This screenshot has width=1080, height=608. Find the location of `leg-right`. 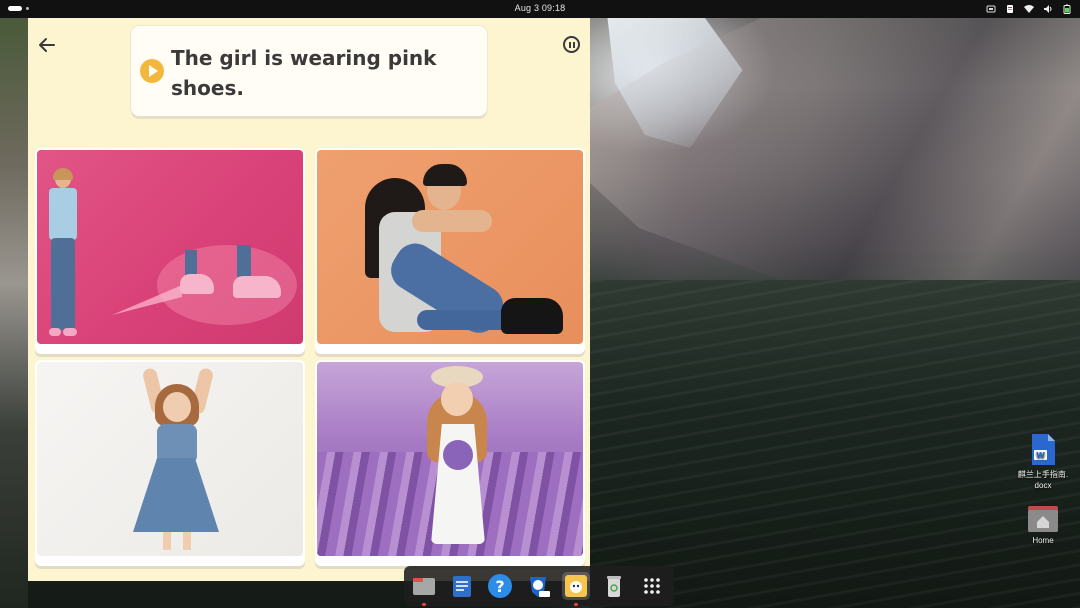

leg-right is located at coordinates (187, 541).